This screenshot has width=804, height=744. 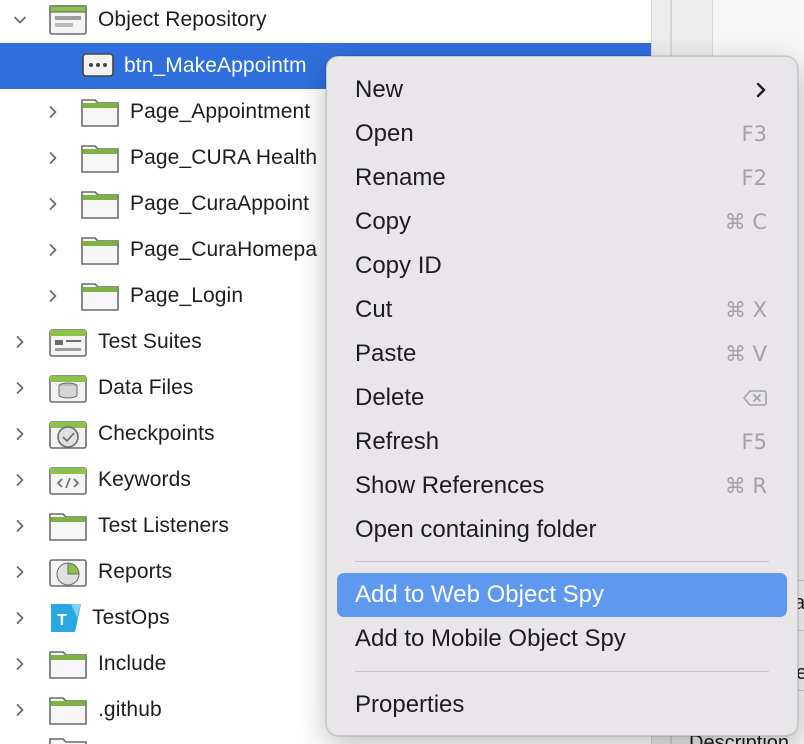 What do you see at coordinates (745, 222) in the screenshot?
I see `shortcut-label: ⌘ C` at bounding box center [745, 222].